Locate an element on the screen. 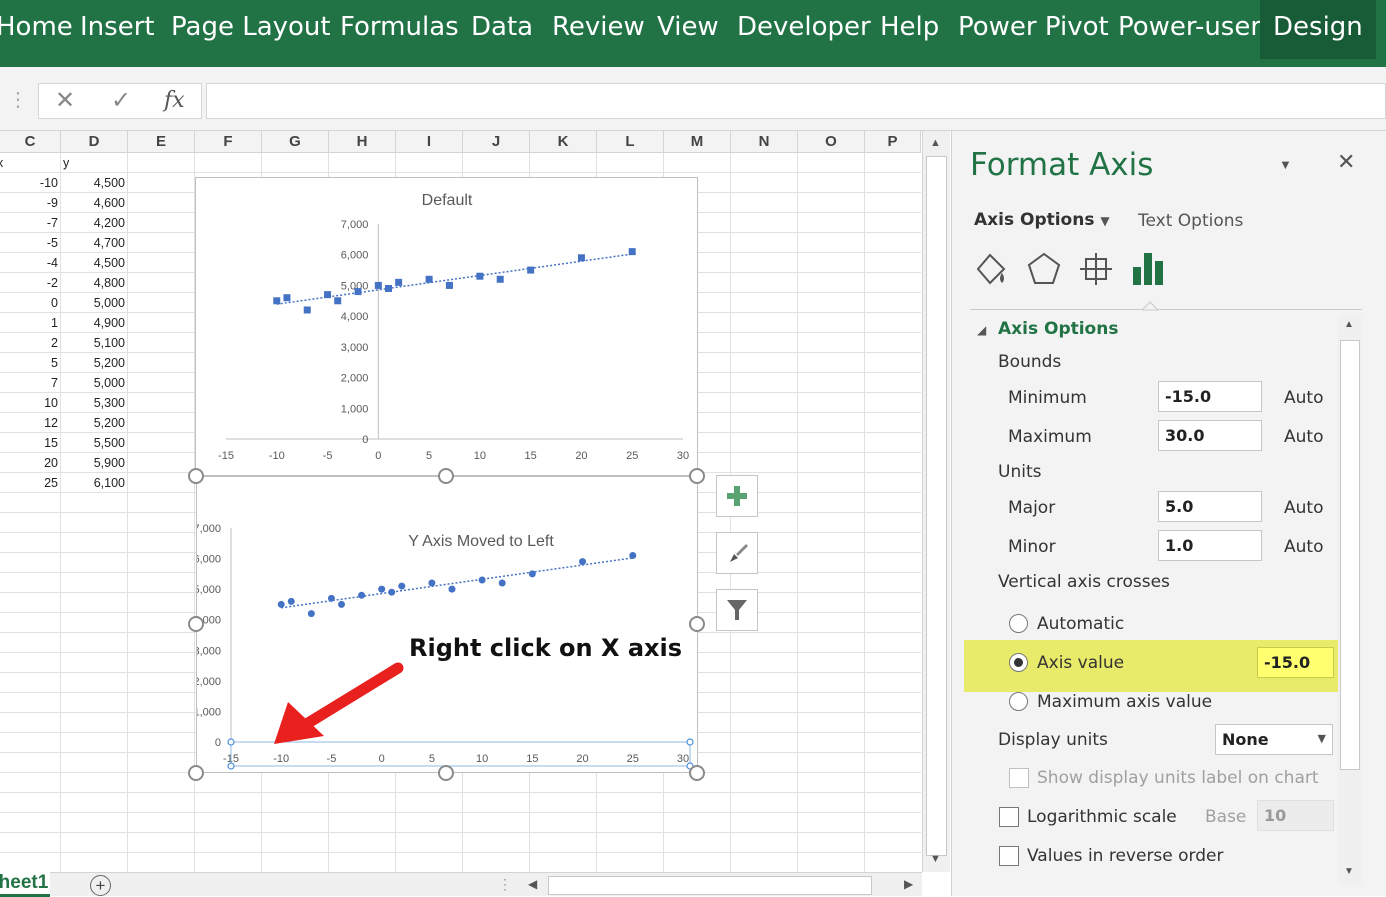 This screenshot has height=897, width=1386. pane-scroll-thumb is located at coordinates (1350, 555).